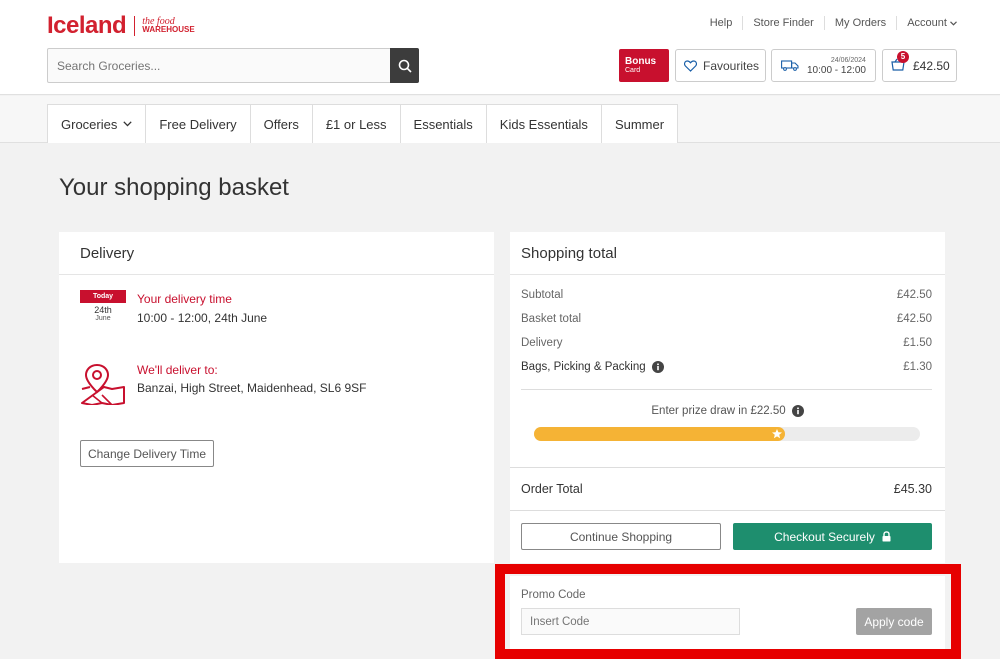  I want to click on favourites-button: Favourites, so click(720, 65).